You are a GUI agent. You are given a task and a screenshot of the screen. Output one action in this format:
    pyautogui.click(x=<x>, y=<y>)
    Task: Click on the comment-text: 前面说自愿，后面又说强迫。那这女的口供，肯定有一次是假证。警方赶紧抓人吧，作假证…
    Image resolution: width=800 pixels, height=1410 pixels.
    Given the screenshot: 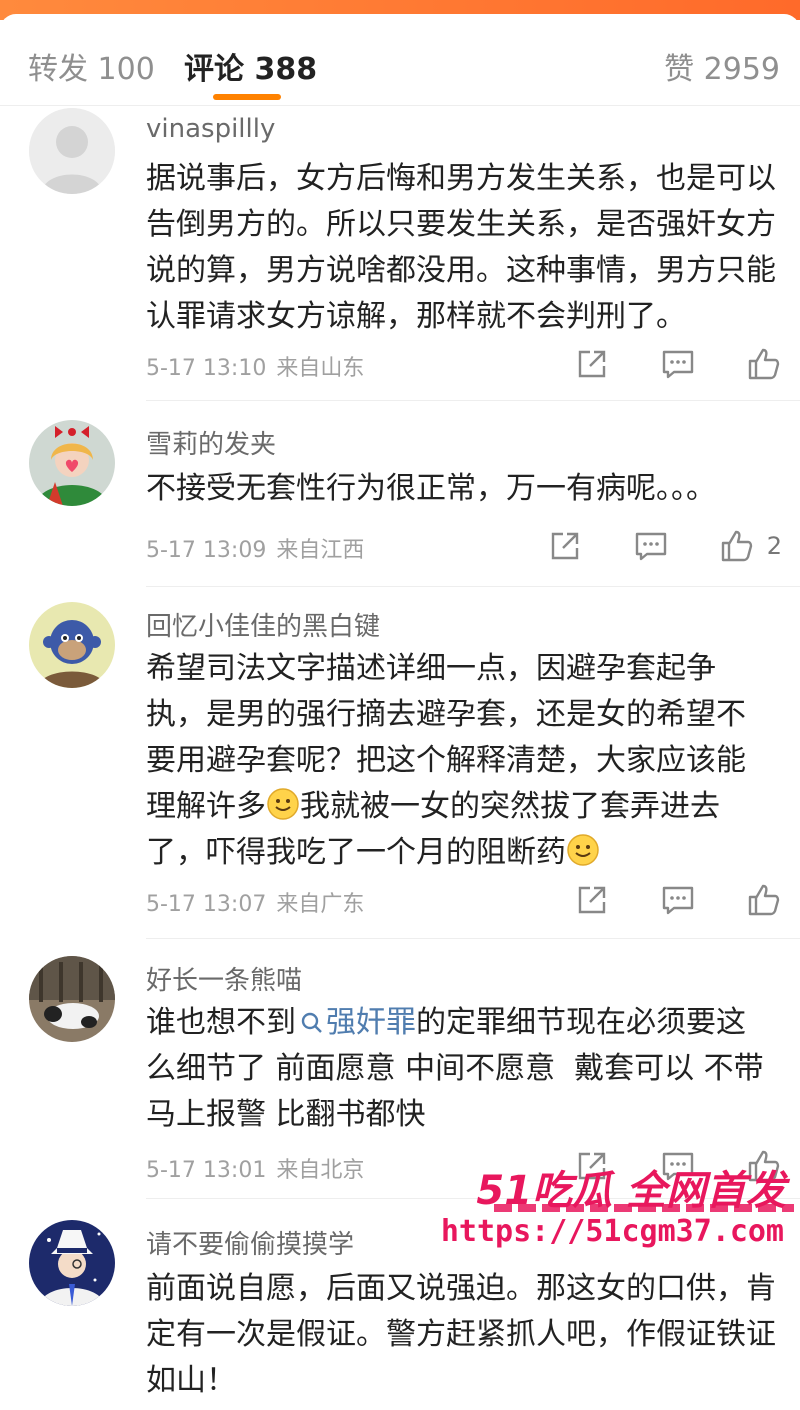 What is the action you would take?
    pyautogui.click(x=461, y=1334)
    